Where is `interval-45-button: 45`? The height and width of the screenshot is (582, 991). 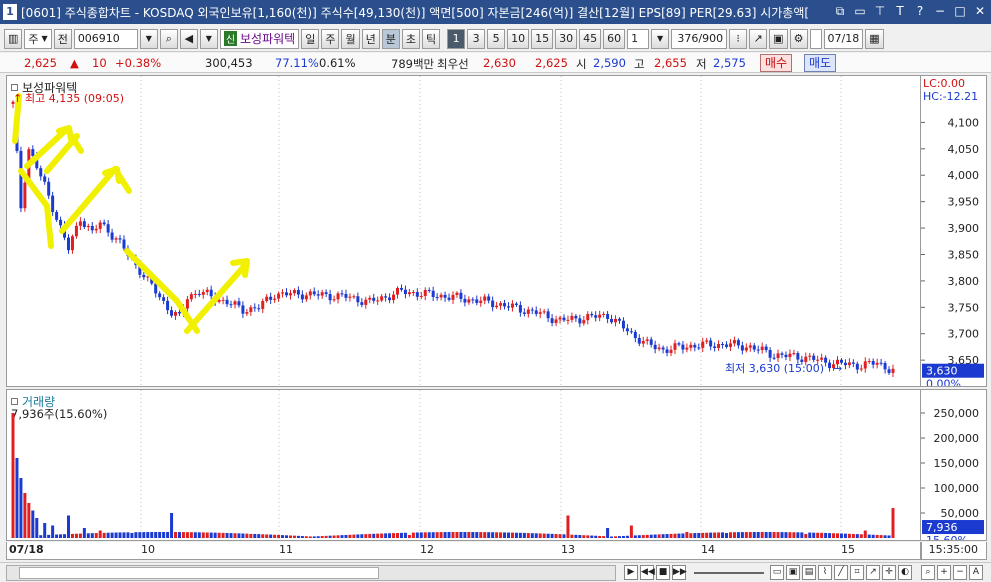 interval-45-button: 45 is located at coordinates (590, 38).